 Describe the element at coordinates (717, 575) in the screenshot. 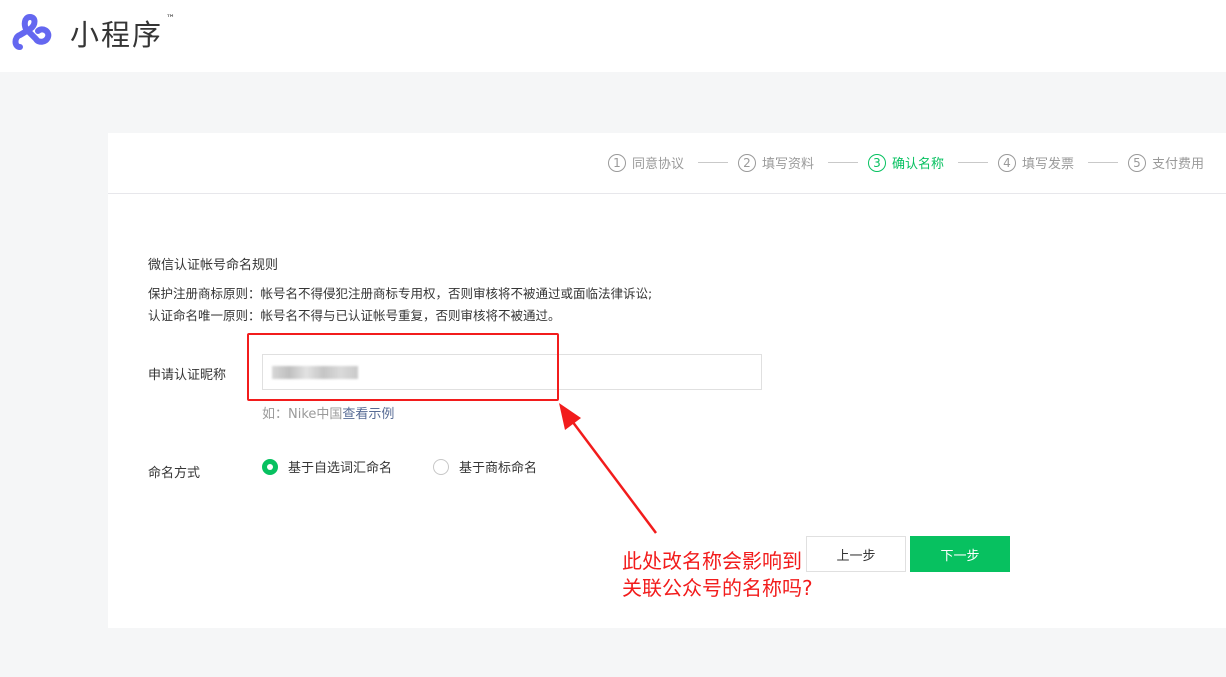

I see `annotation-text: 此处改名称会影响到 关联公众号的名称吗?` at that location.